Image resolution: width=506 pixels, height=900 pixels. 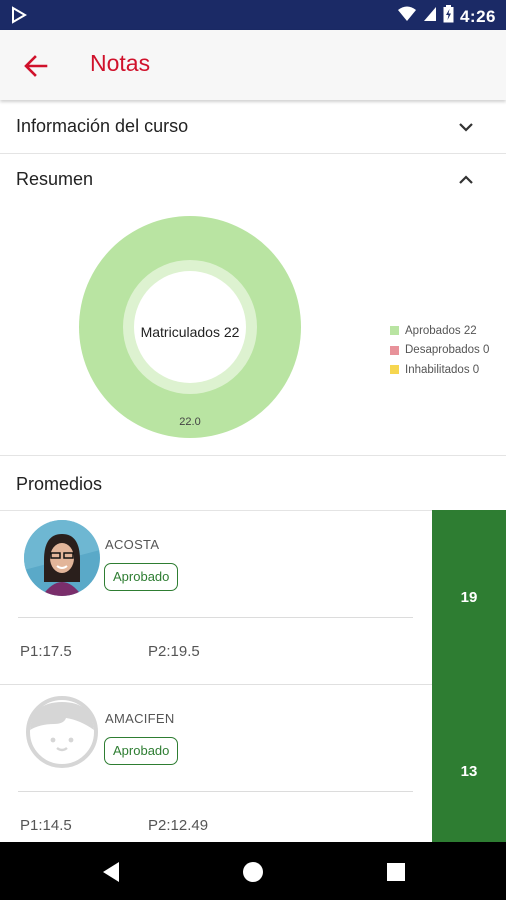 I want to click on wifi-icon, so click(x=407, y=16).